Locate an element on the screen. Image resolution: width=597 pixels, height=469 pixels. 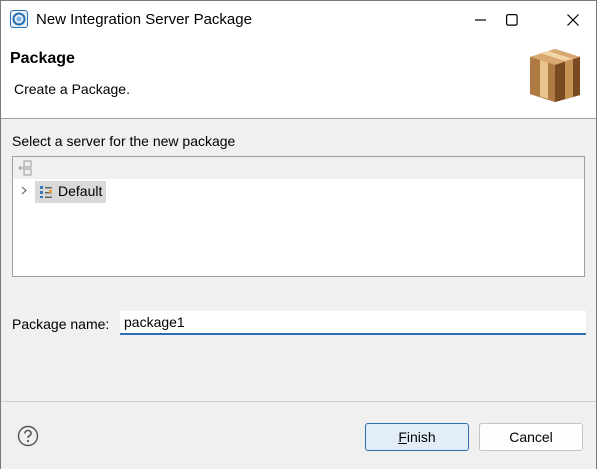
finish-button: Finish is located at coordinates (417, 437).